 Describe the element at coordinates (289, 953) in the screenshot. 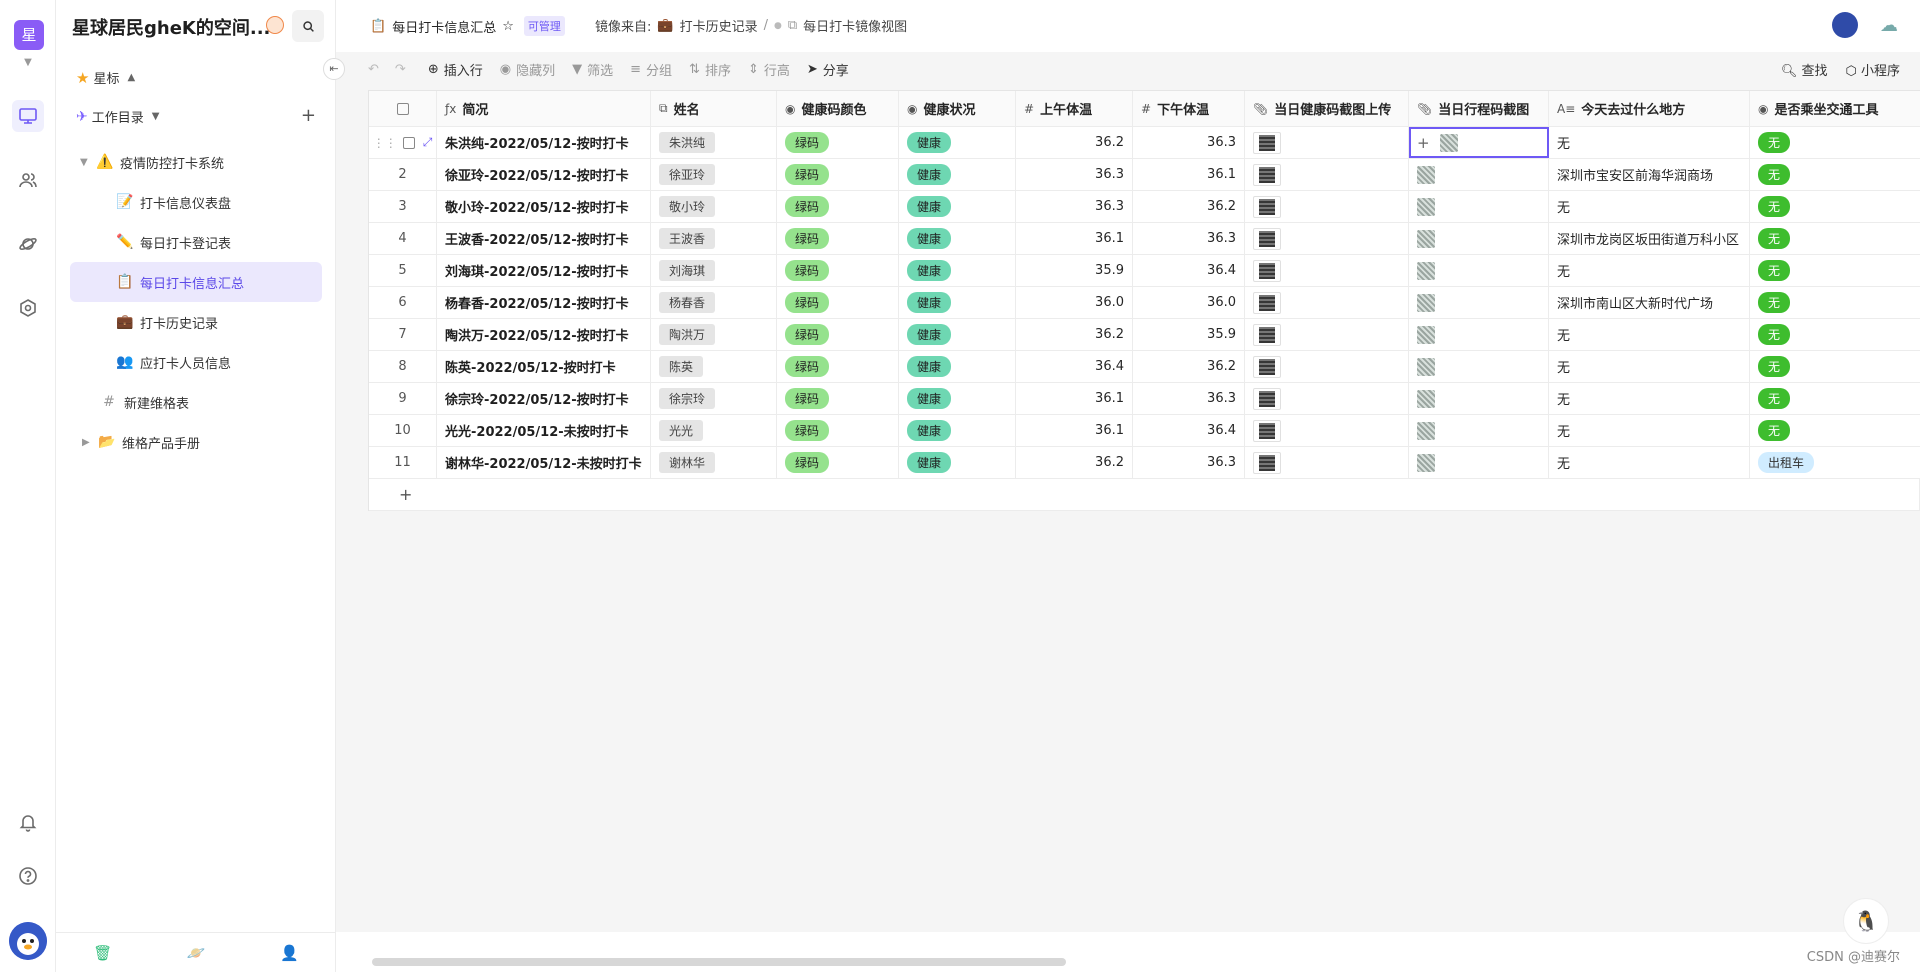

I see `invite-member-icon: 👤` at that location.